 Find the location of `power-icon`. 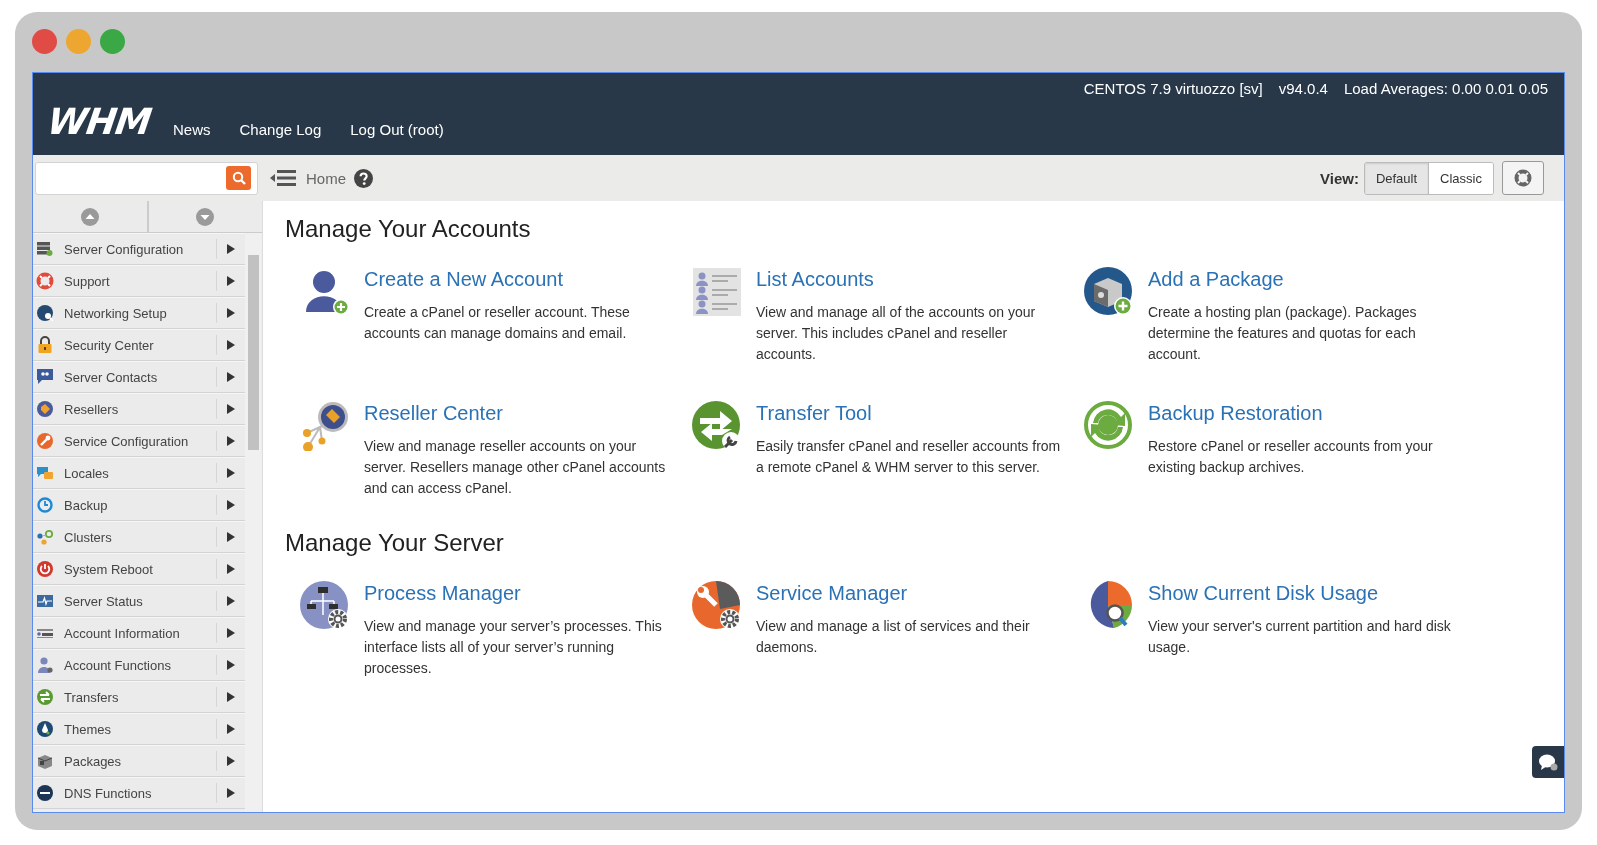

power-icon is located at coordinates (45, 569).